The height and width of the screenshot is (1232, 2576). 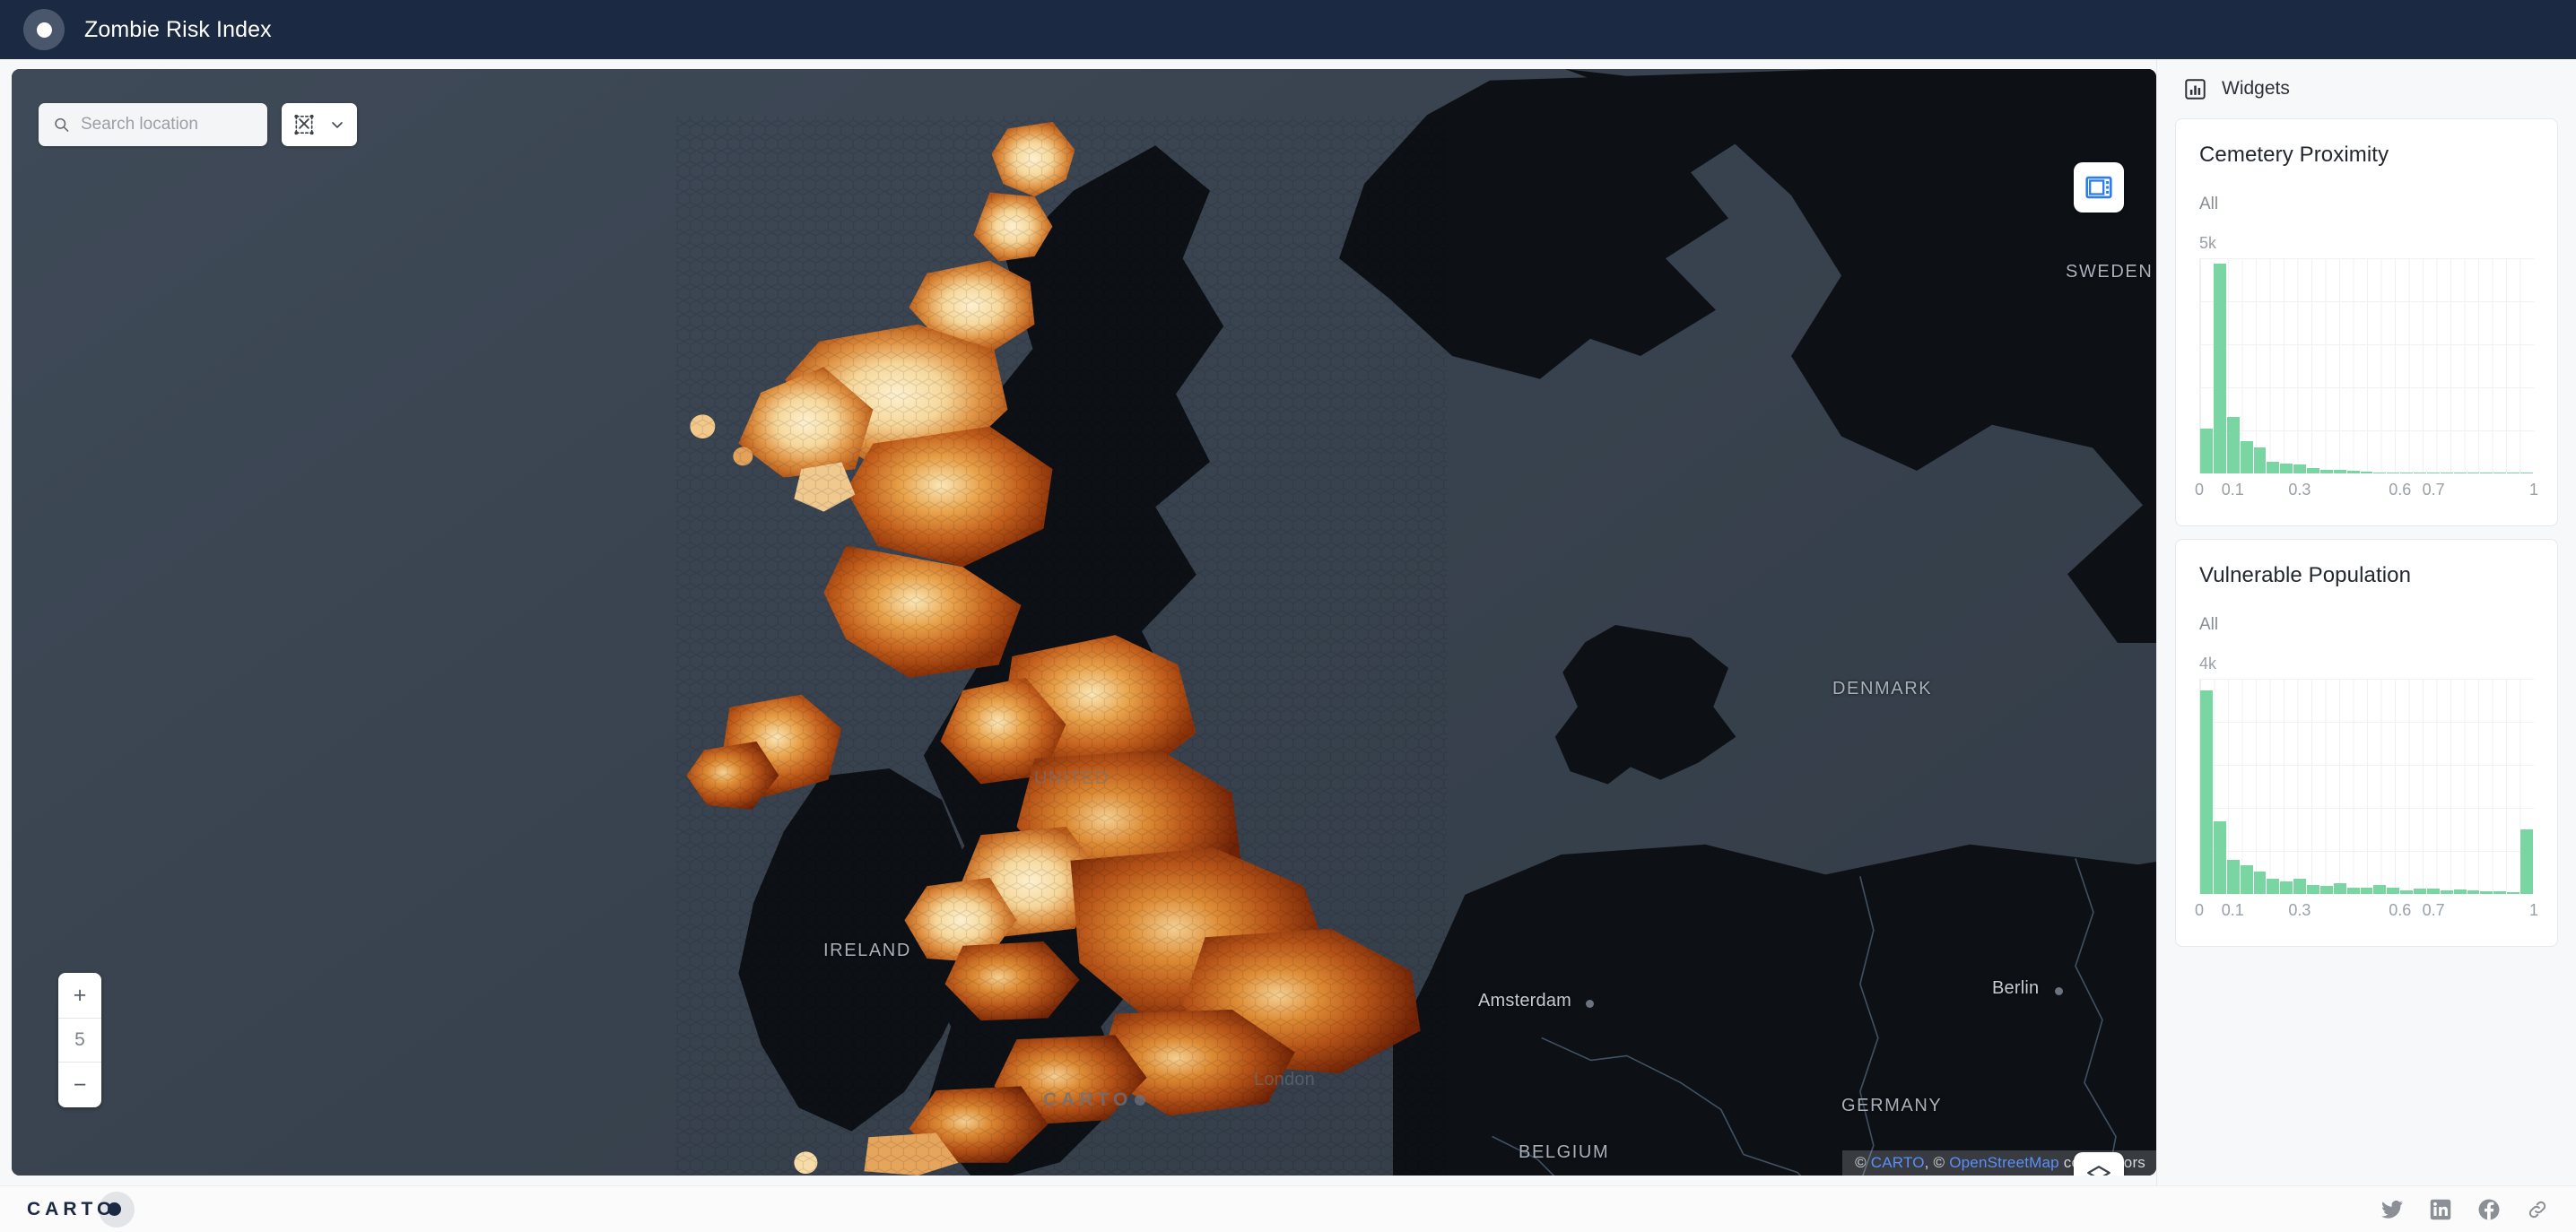 I want to click on layers-icon, so click(x=2098, y=1171).